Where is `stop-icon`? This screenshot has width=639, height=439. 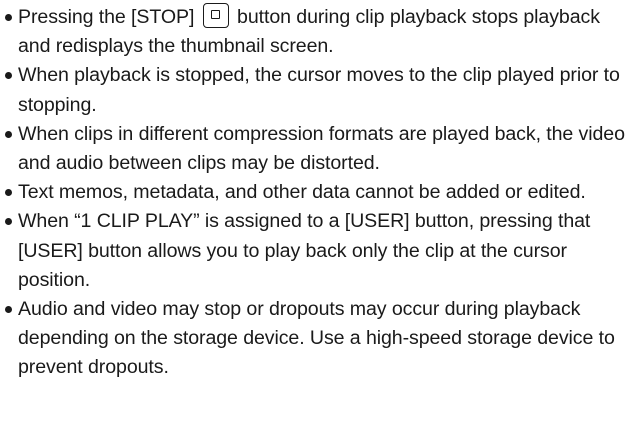 stop-icon is located at coordinates (215, 14).